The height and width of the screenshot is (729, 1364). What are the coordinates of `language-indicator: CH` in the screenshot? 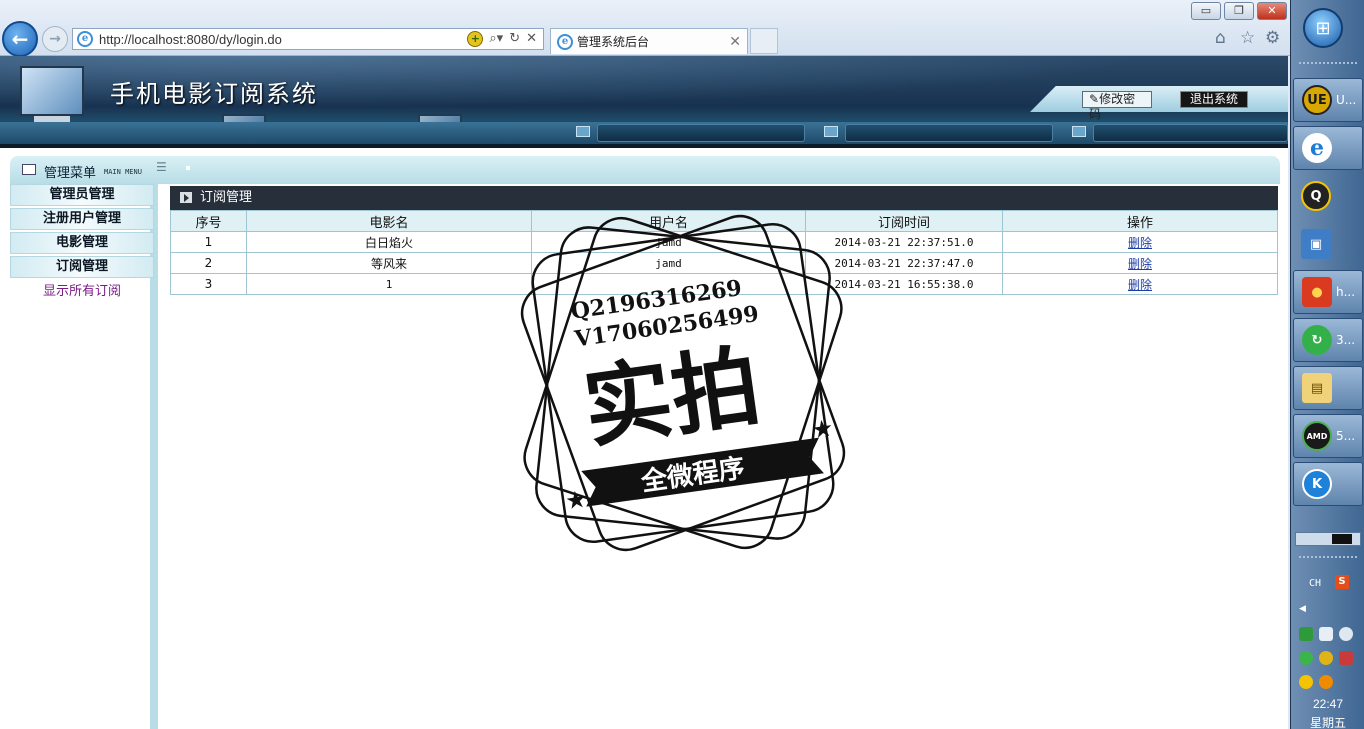 It's located at (1315, 583).